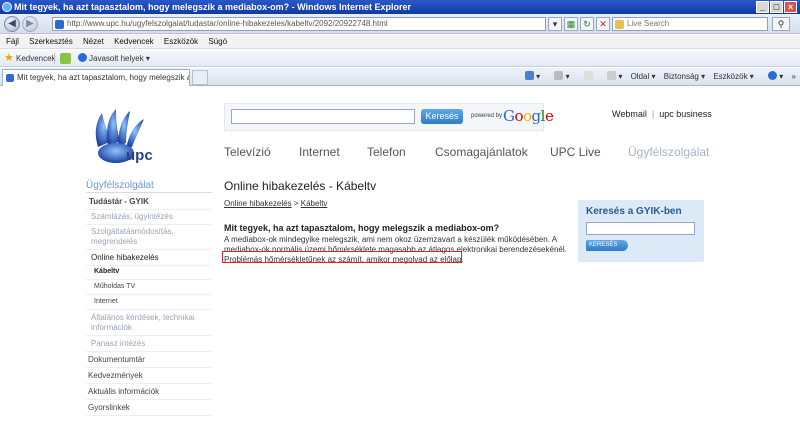 The height and width of the screenshot is (424, 800). I want to click on suggested-sites-label: Javasolt helyek ▾, so click(119, 58).